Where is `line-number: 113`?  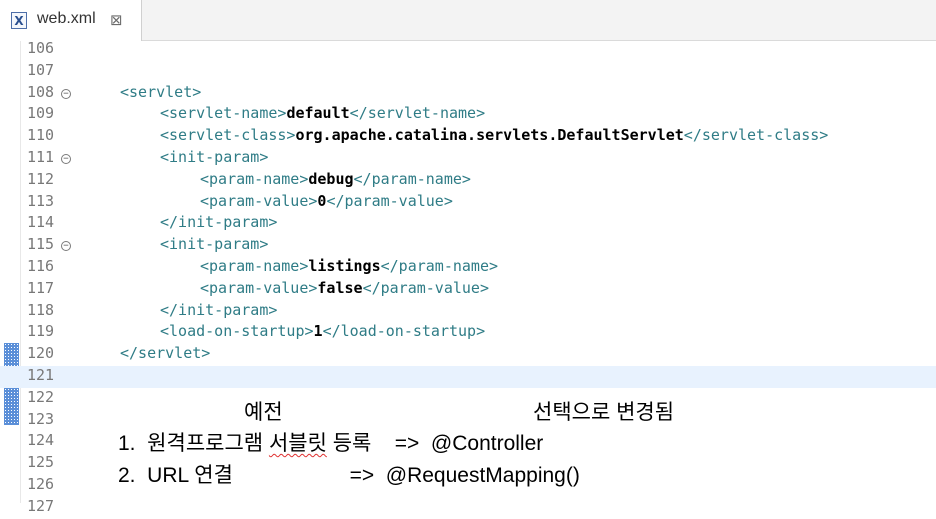
line-number: 113 is located at coordinates (41, 200).